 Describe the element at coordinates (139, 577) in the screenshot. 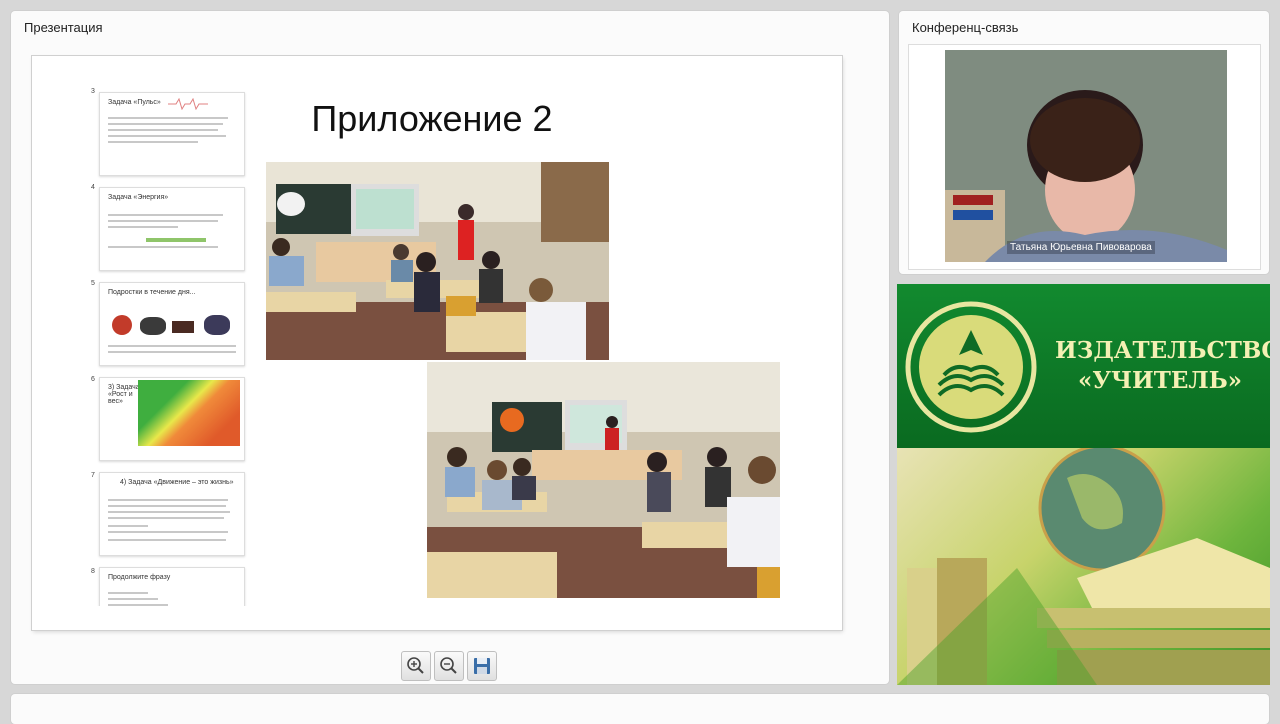

I see `thumbnail-title: Продолжите фразу` at that location.